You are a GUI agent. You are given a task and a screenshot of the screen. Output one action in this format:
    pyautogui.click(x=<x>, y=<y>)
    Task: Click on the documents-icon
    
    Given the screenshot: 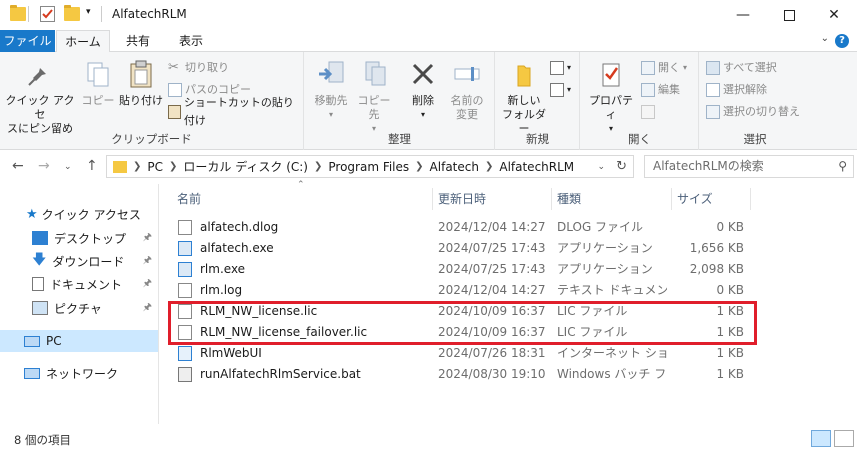 What is the action you would take?
    pyautogui.click(x=38, y=284)
    